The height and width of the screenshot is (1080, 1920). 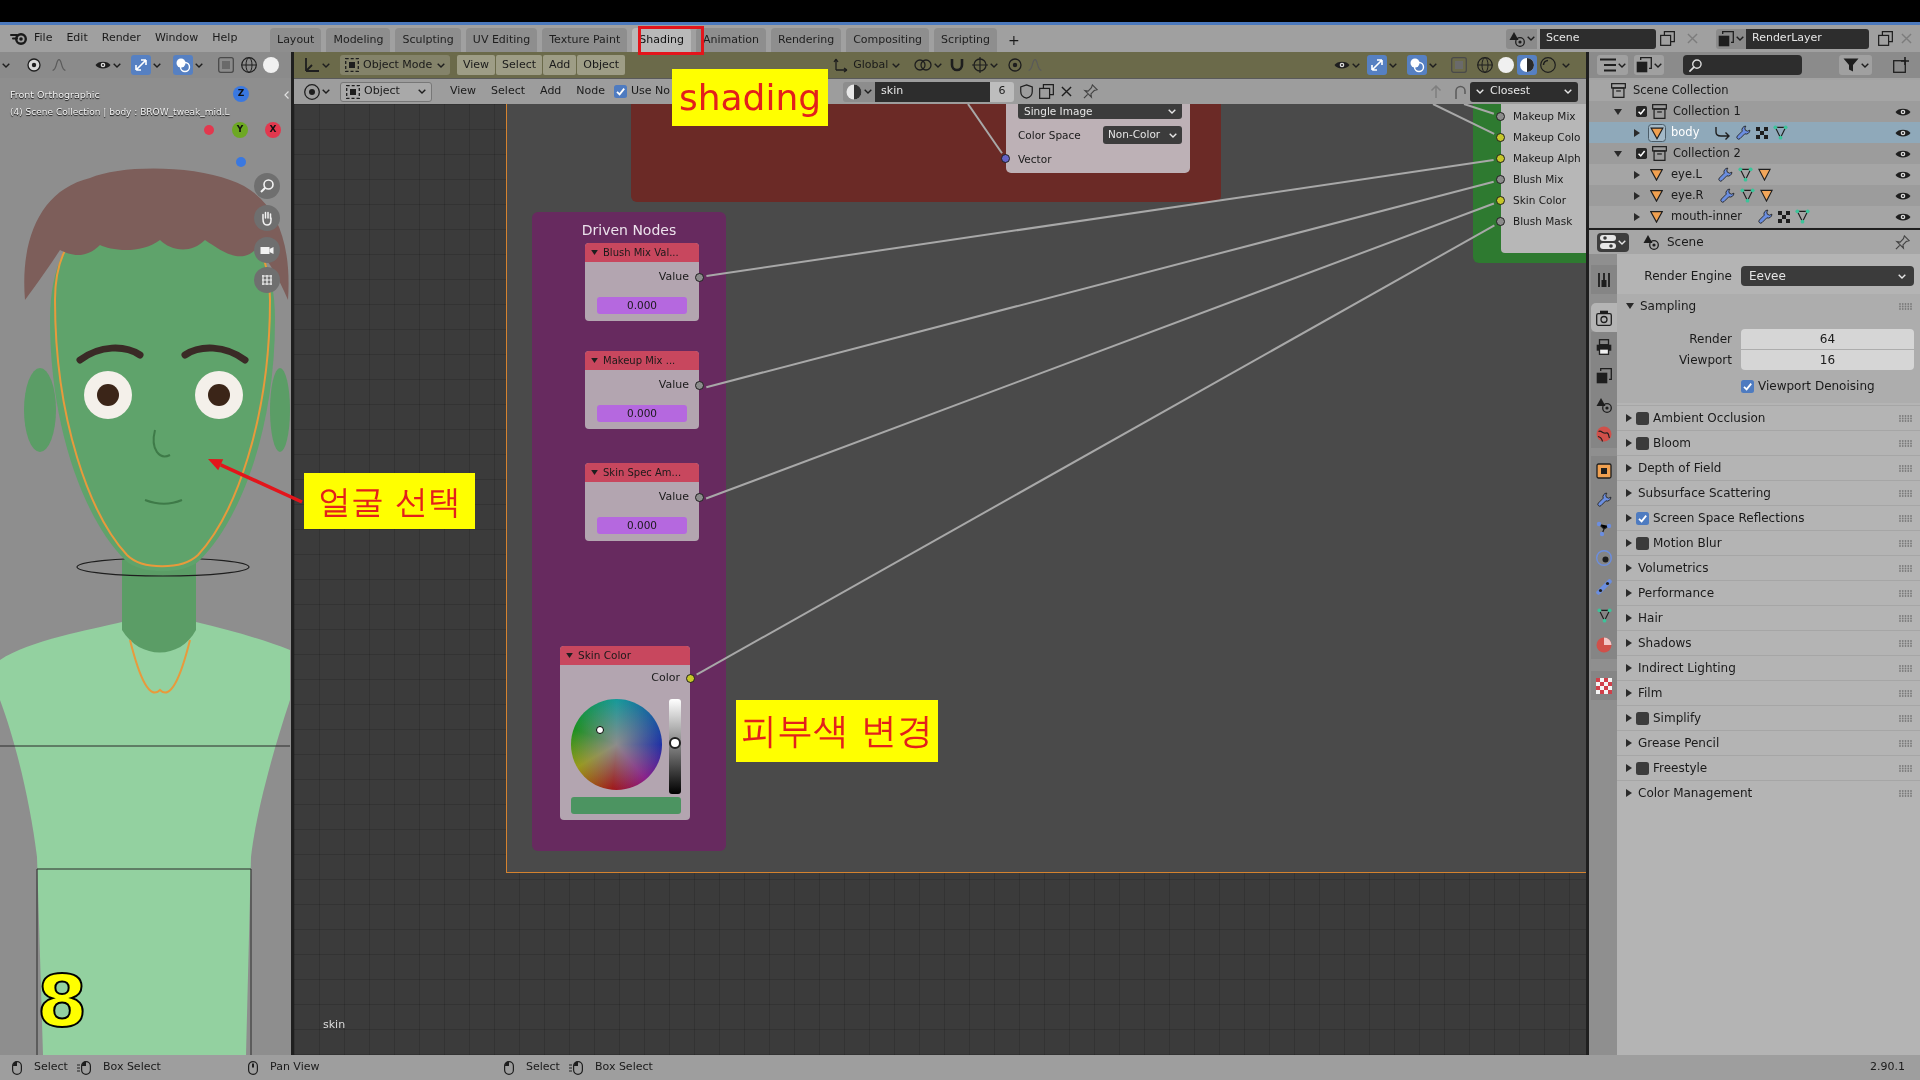 What do you see at coordinates (312, 65) in the screenshot?
I see `axes-icon` at bounding box center [312, 65].